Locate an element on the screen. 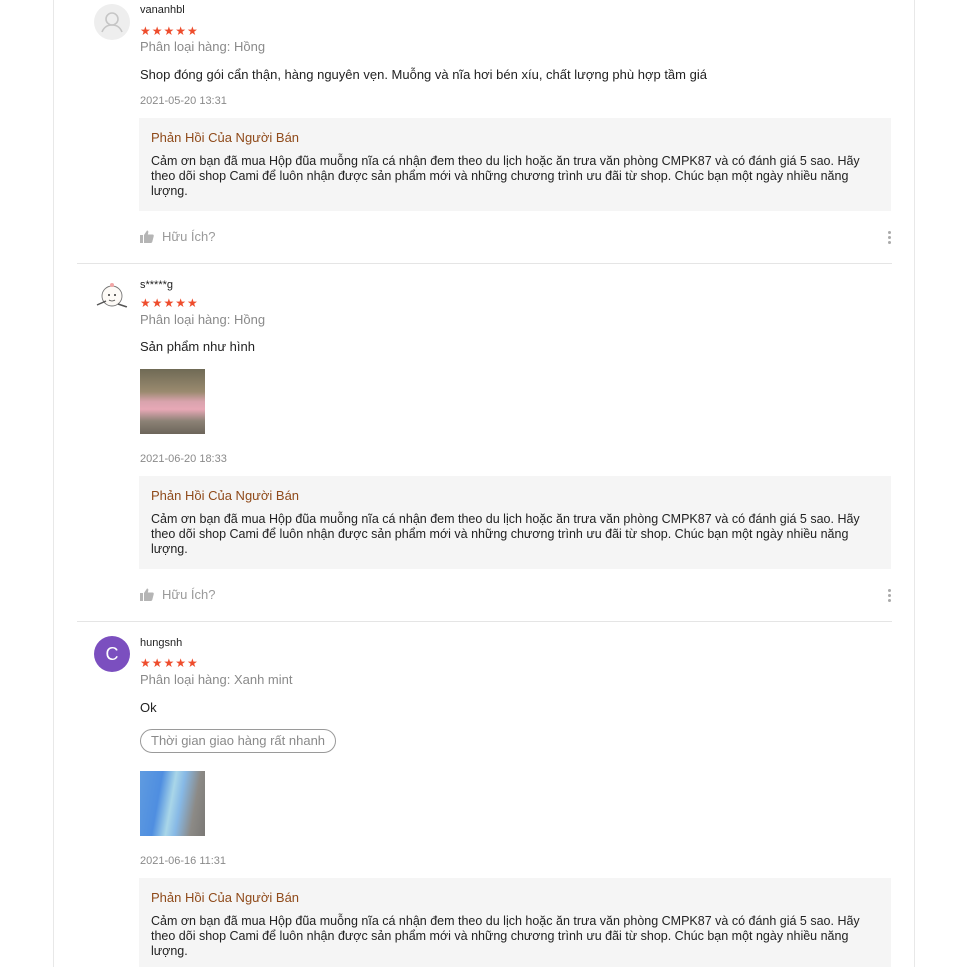 This screenshot has width=967, height=967. username: hungsnh is located at coordinates (161, 643).